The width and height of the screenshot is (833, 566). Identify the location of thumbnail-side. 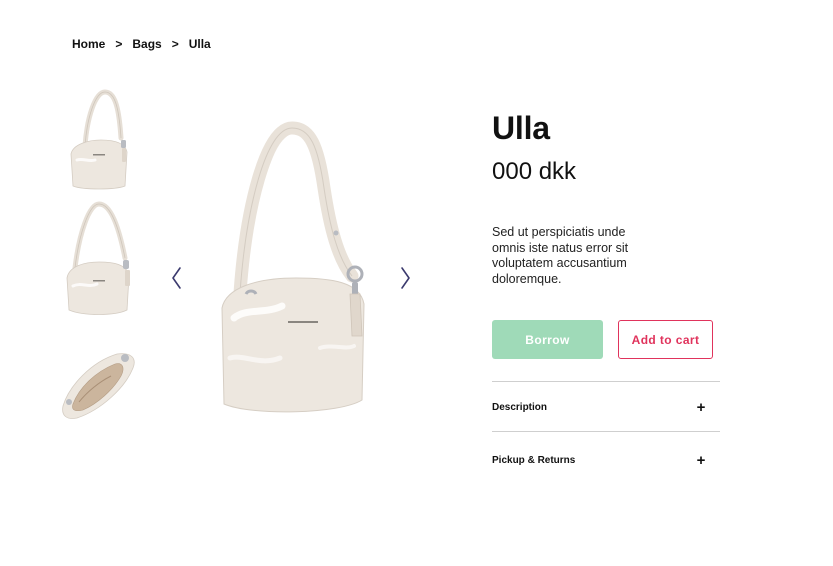
(100, 259).